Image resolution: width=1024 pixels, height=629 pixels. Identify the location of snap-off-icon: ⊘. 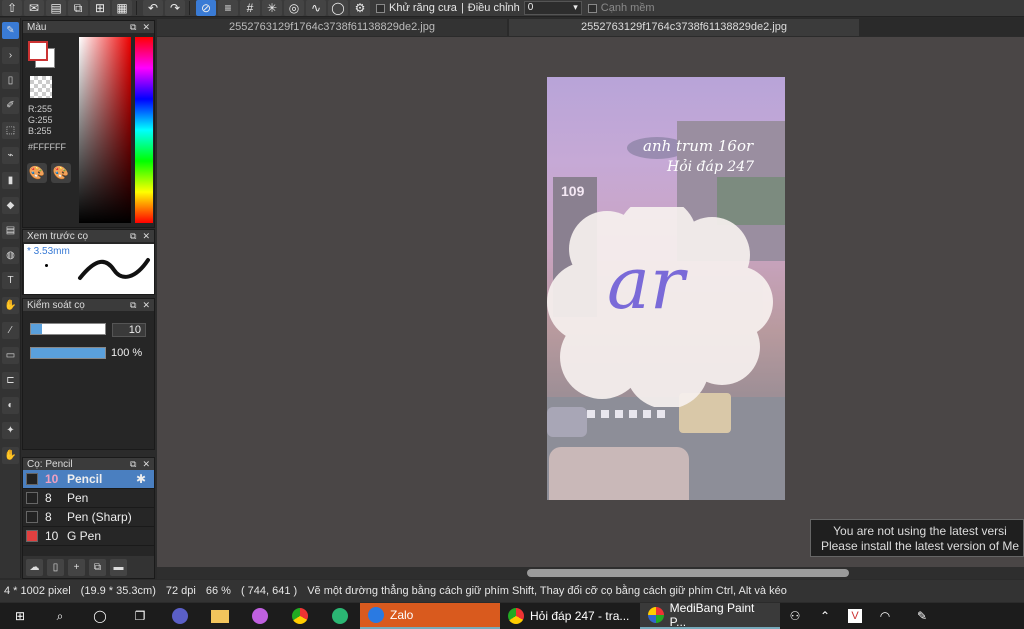
(206, 8).